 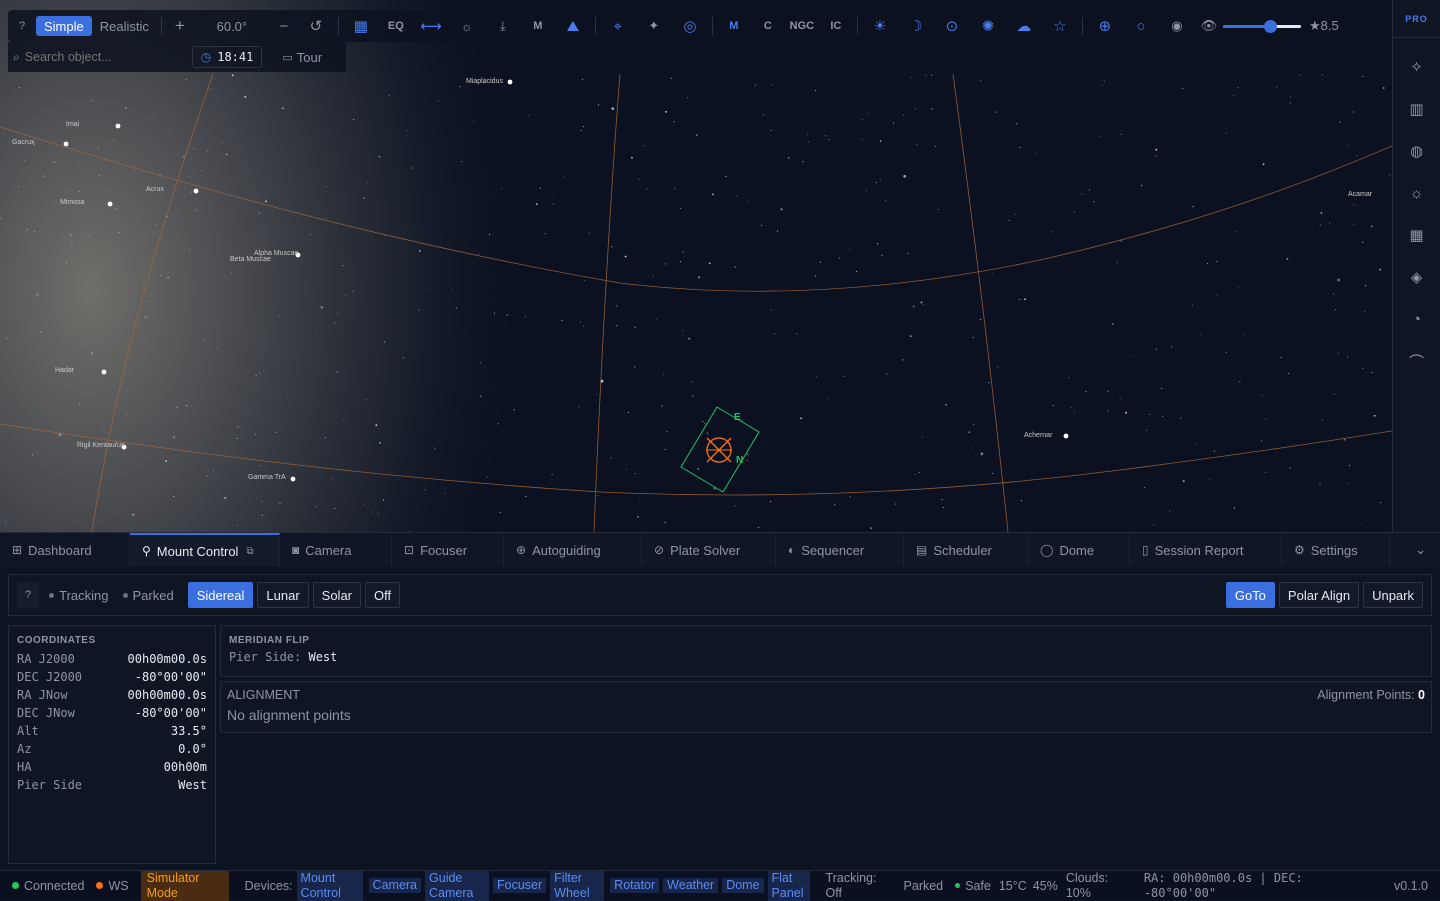 What do you see at coordinates (336, 550) in the screenshot?
I see `tab-camera: ◙ Camera` at bounding box center [336, 550].